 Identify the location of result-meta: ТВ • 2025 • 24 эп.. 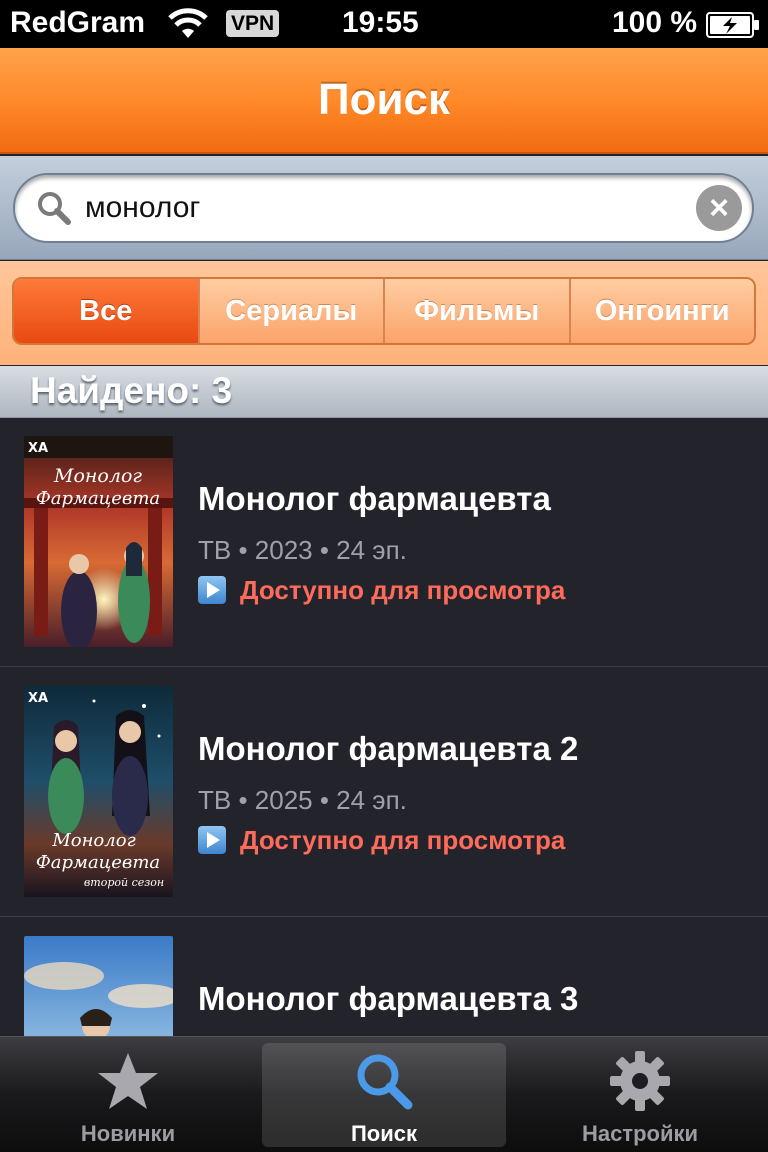
(302, 800).